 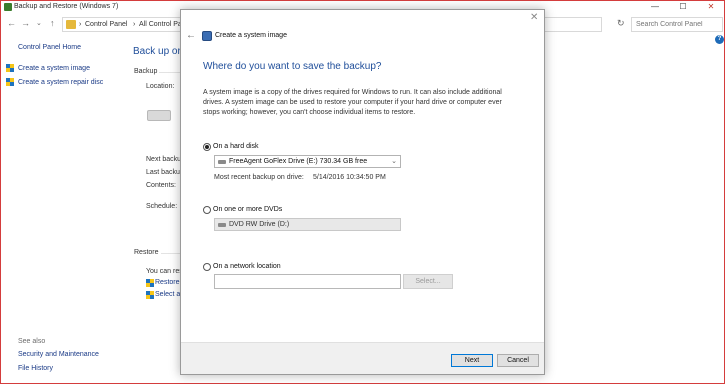 I want to click on search-box, so click(x=677, y=24).